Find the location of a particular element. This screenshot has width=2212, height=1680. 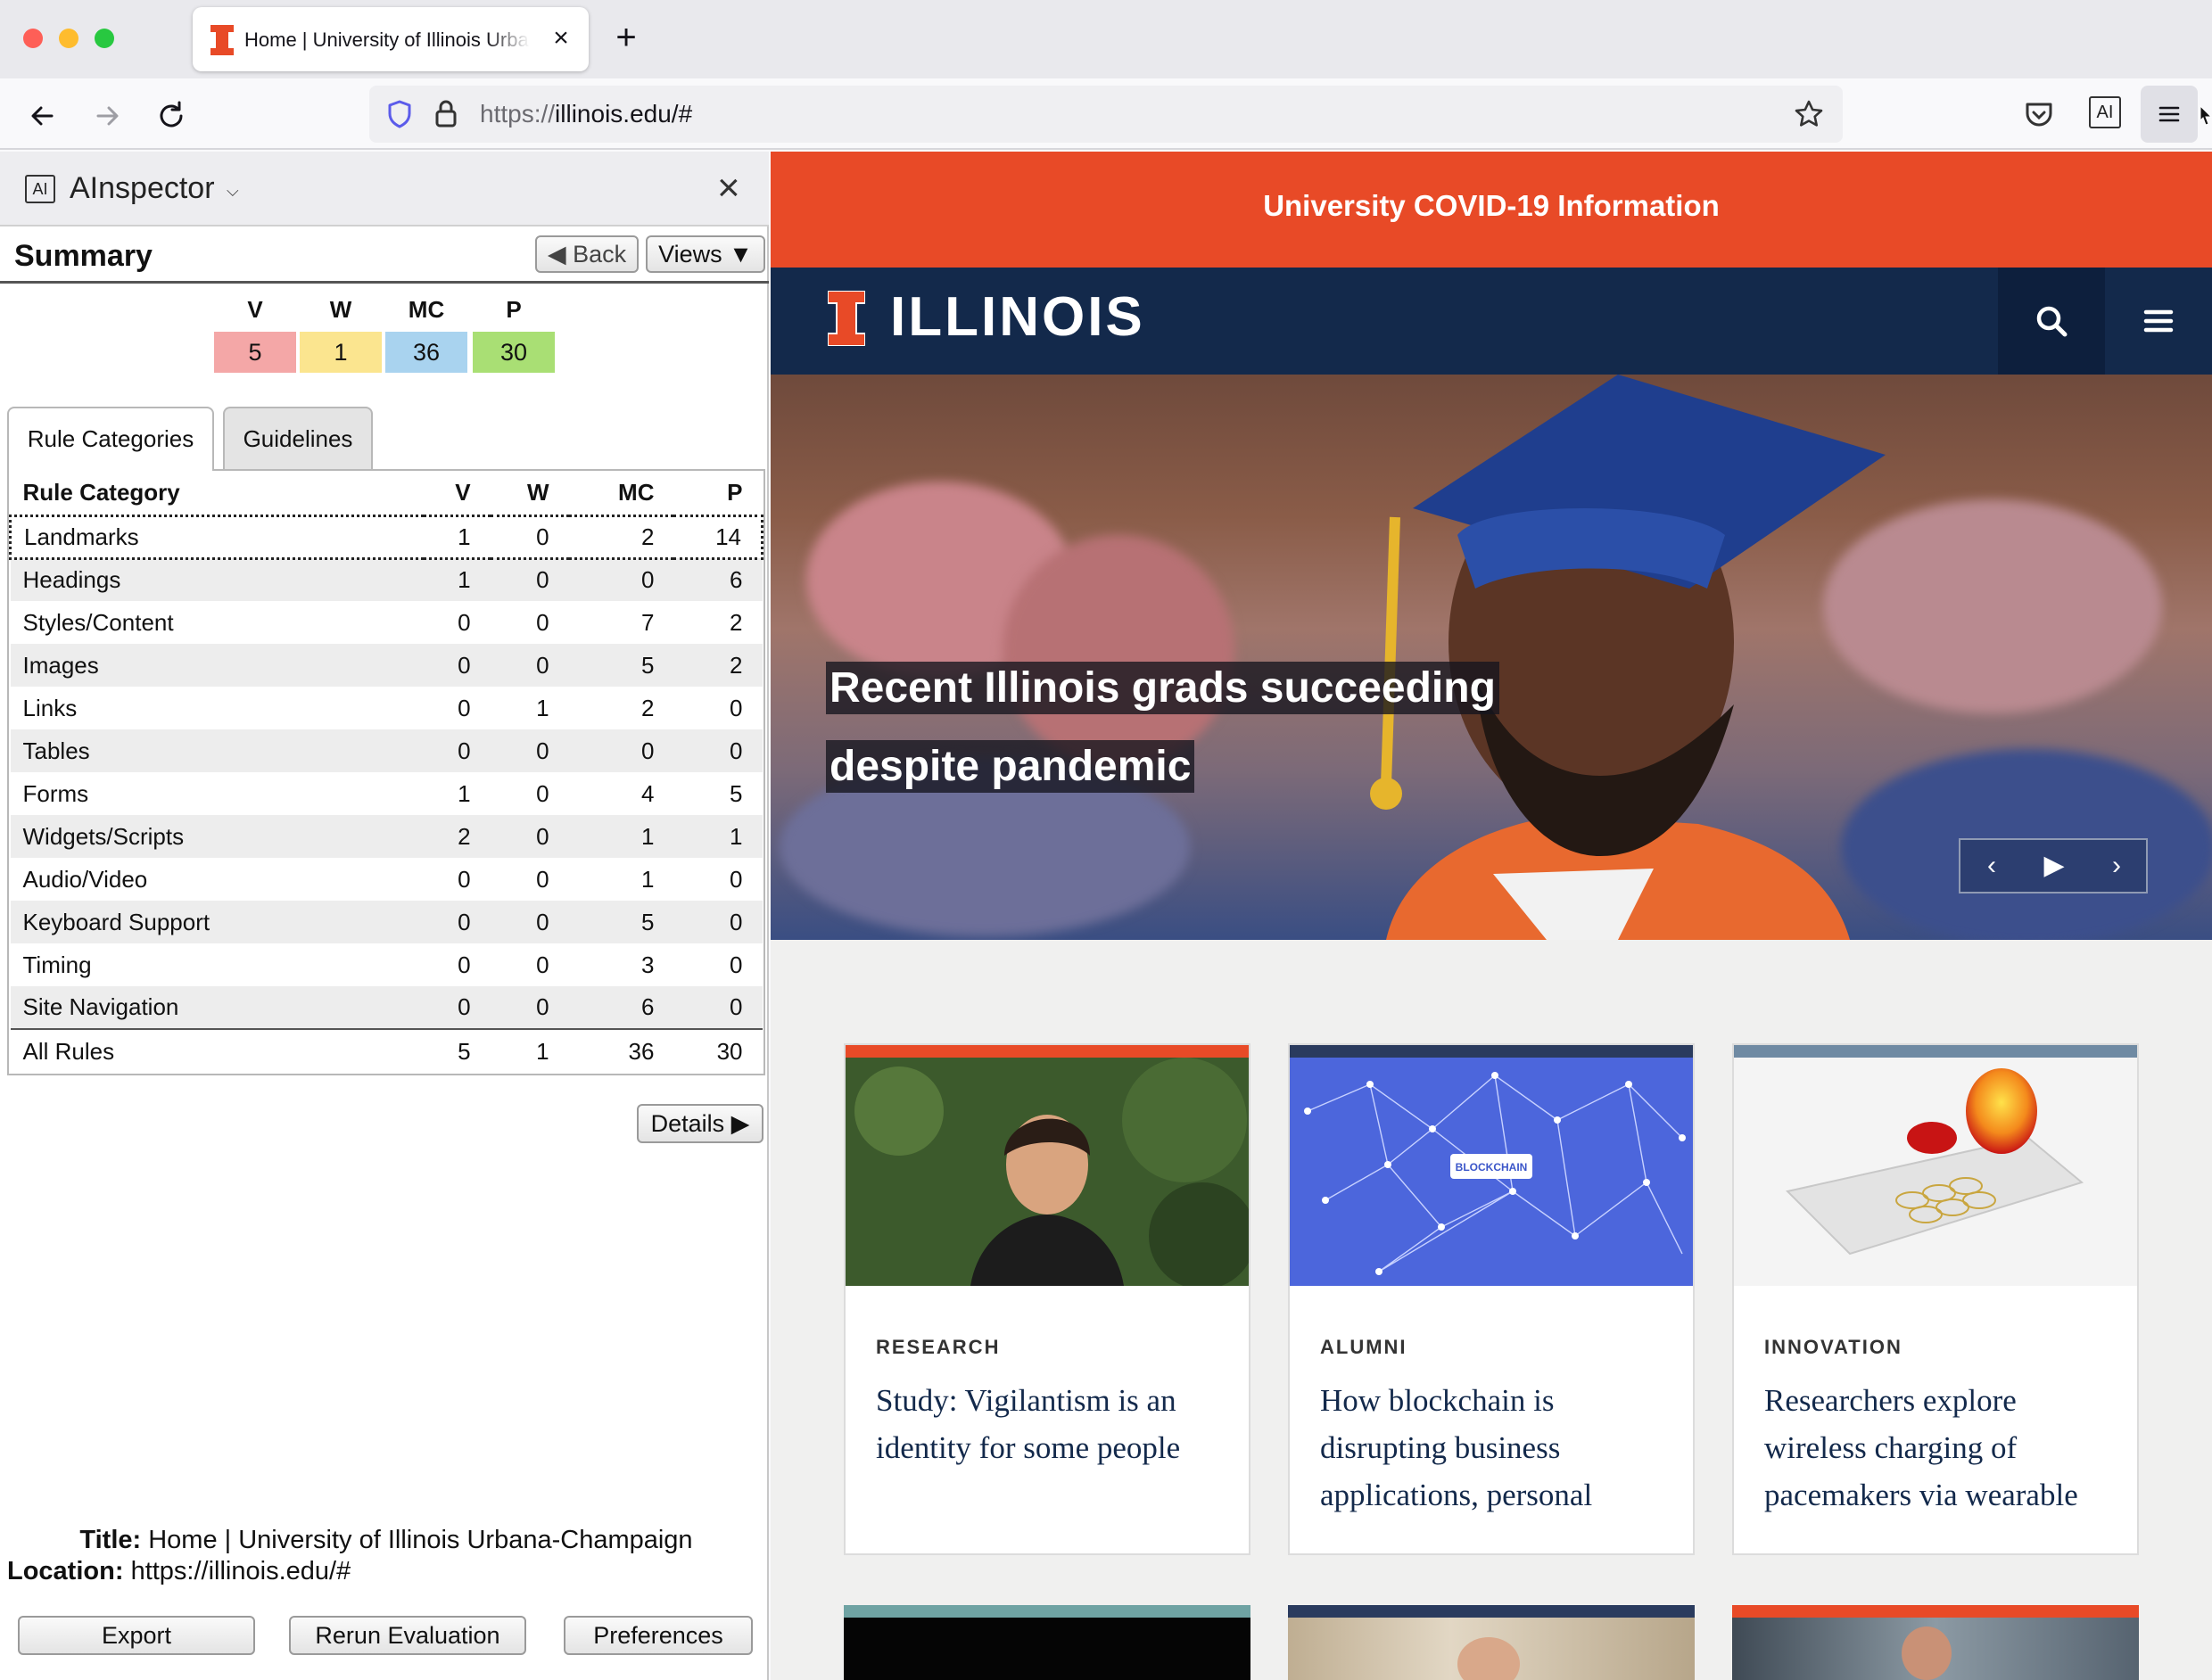

person-head is located at coordinates (1927, 1653).